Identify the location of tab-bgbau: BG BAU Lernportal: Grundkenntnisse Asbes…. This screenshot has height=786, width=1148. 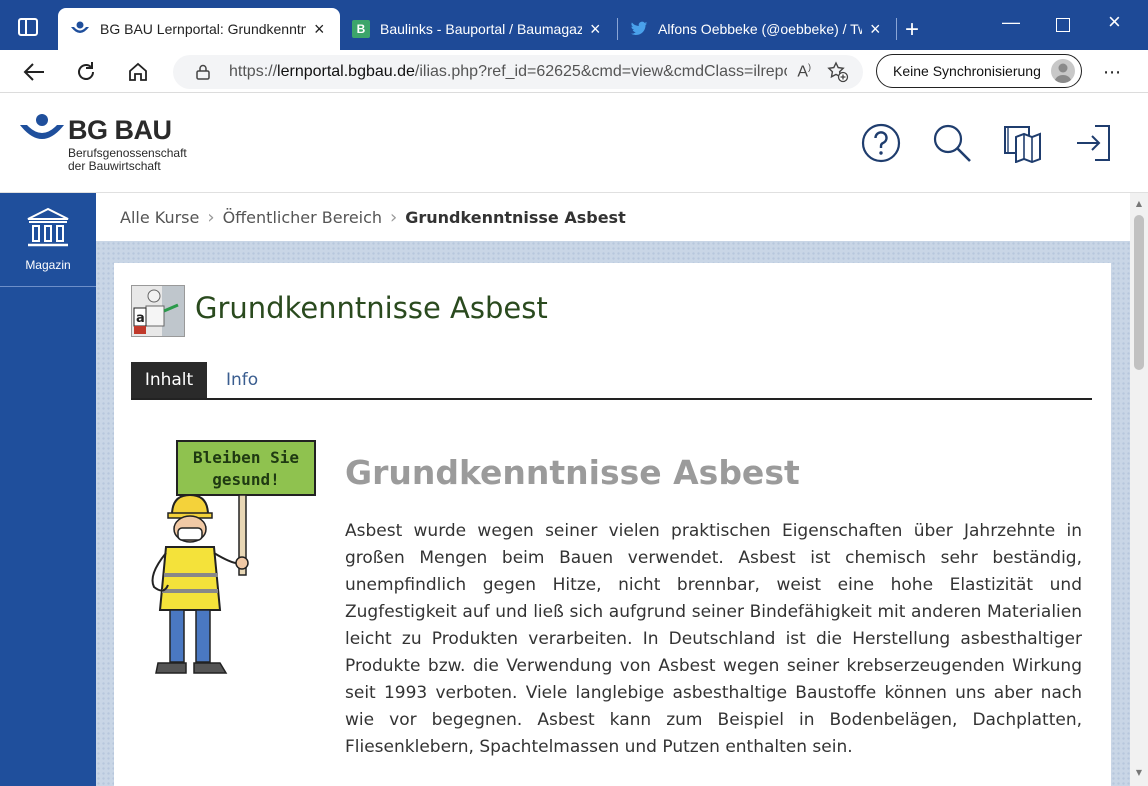
(199, 29).